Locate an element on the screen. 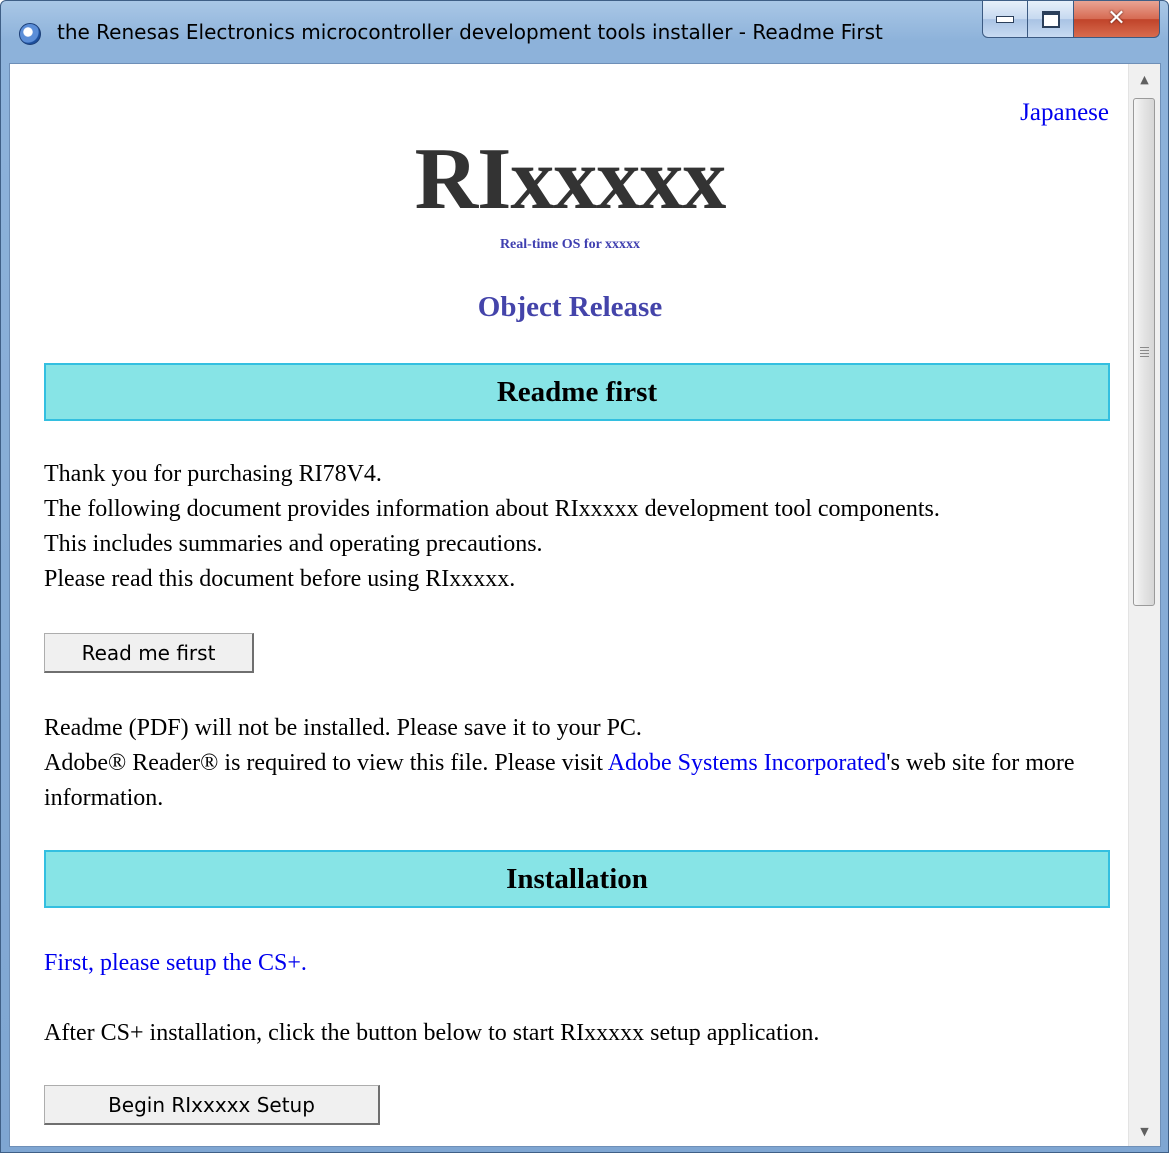 The height and width of the screenshot is (1153, 1169). scroll-down-button: ▼ is located at coordinates (1144, 1131).